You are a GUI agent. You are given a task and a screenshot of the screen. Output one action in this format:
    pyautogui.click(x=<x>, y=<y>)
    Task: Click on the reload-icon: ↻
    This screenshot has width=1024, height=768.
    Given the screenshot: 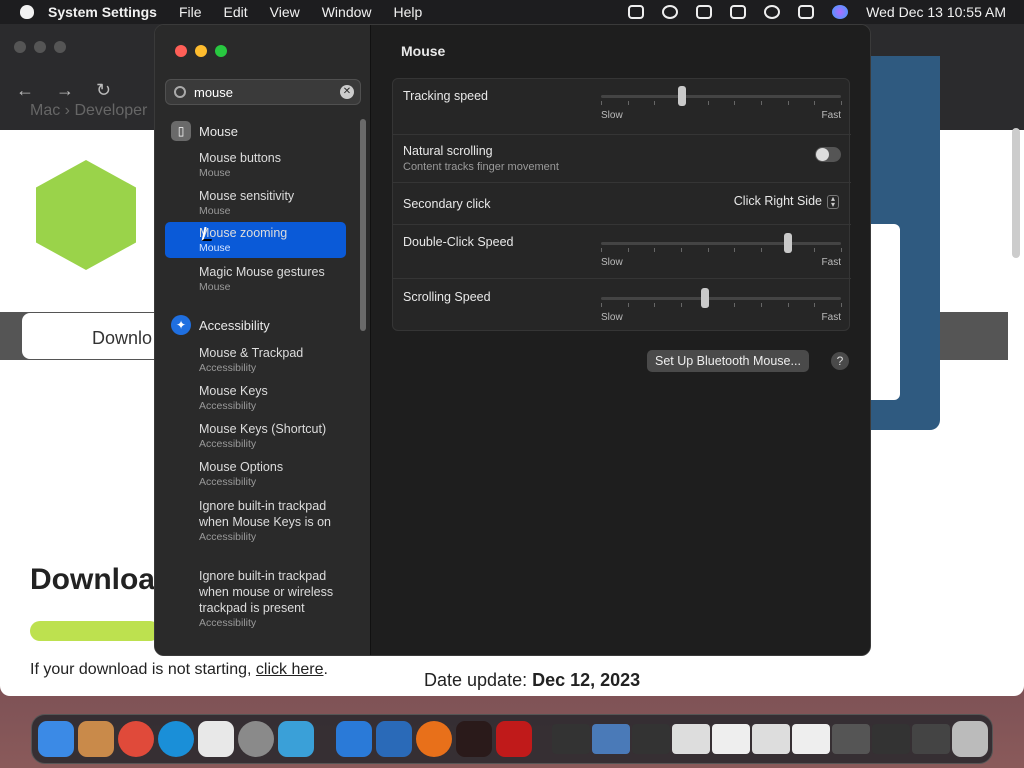 What is the action you would take?
    pyautogui.click(x=103, y=90)
    